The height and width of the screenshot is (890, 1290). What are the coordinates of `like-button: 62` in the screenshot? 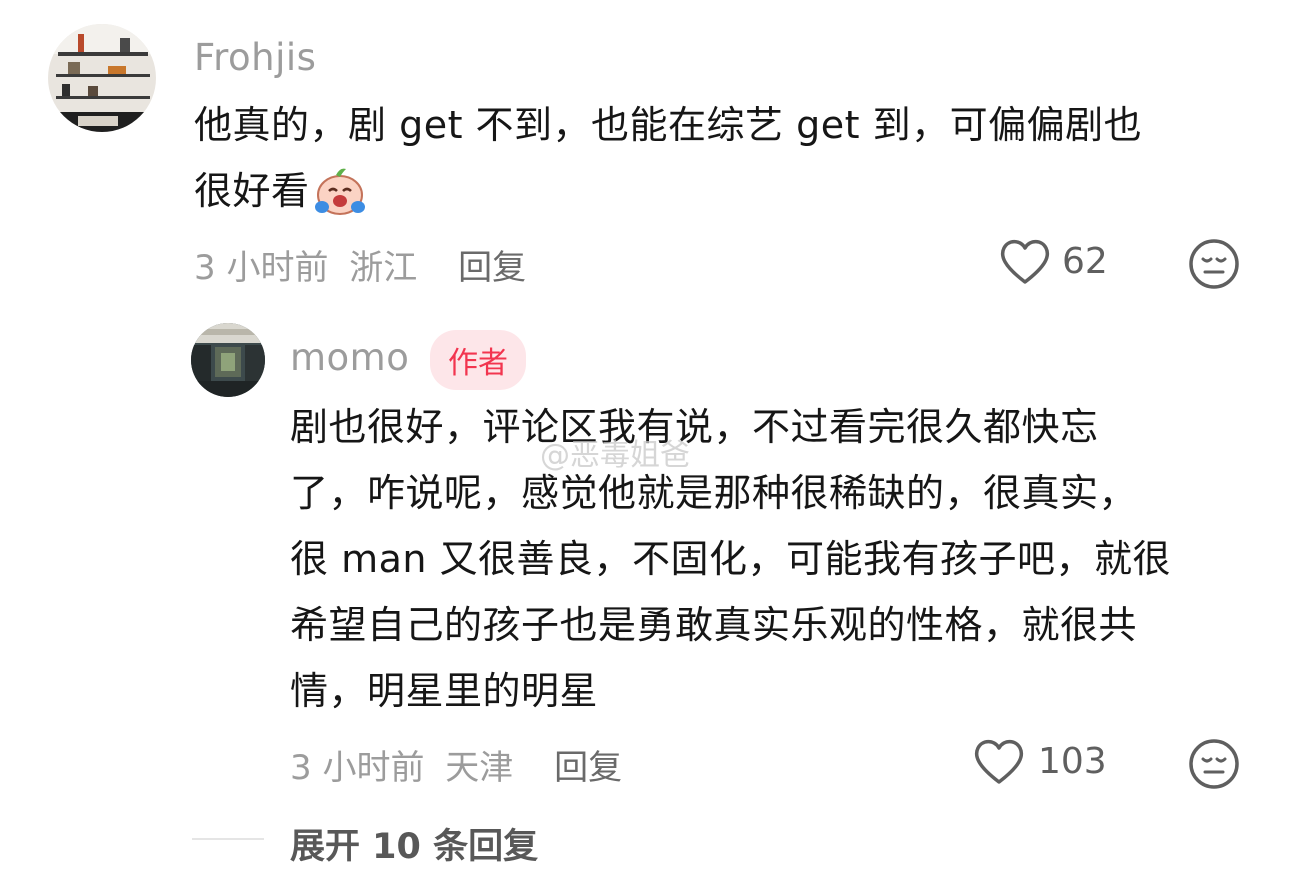 It's located at (1053, 261).